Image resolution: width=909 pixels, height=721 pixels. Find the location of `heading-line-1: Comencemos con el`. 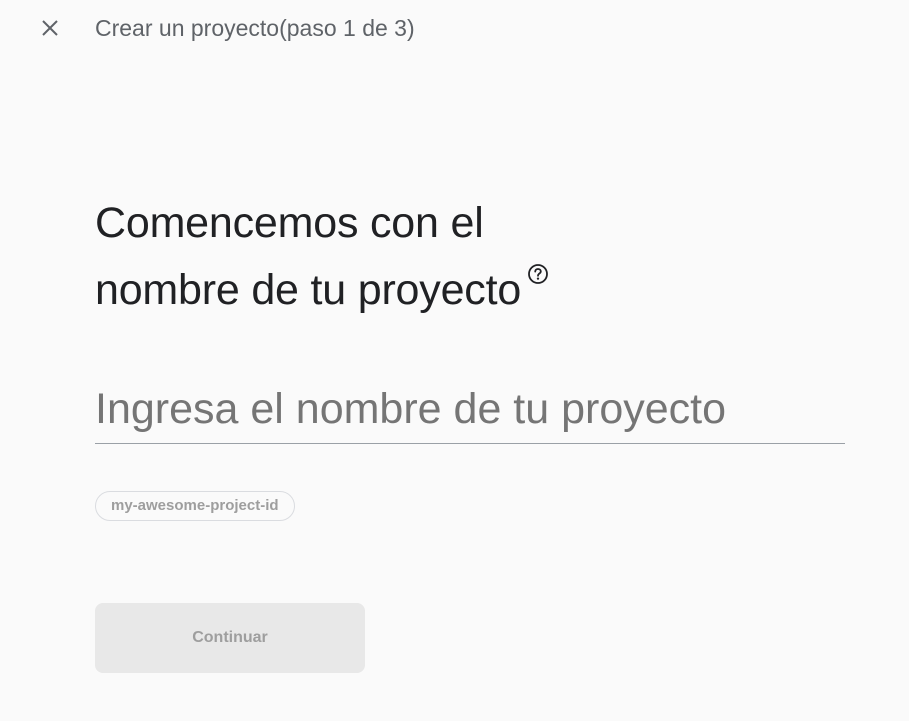

heading-line-1: Comencemos con el is located at coordinates (289, 223).